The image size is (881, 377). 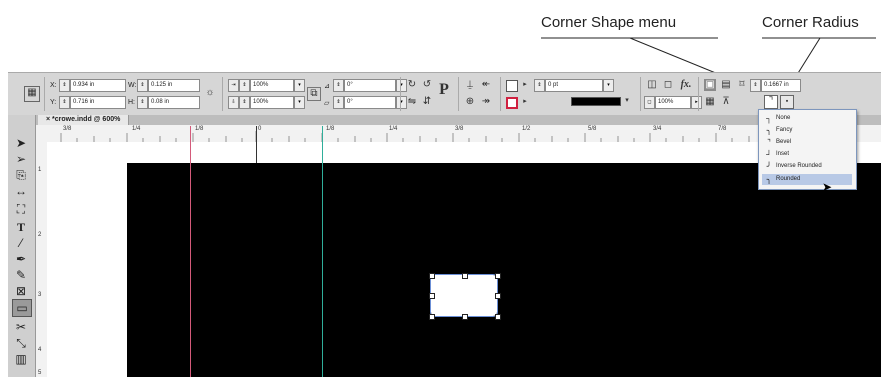 What do you see at coordinates (64, 85) in the screenshot?
I see `x-stepper: ⇕` at bounding box center [64, 85].